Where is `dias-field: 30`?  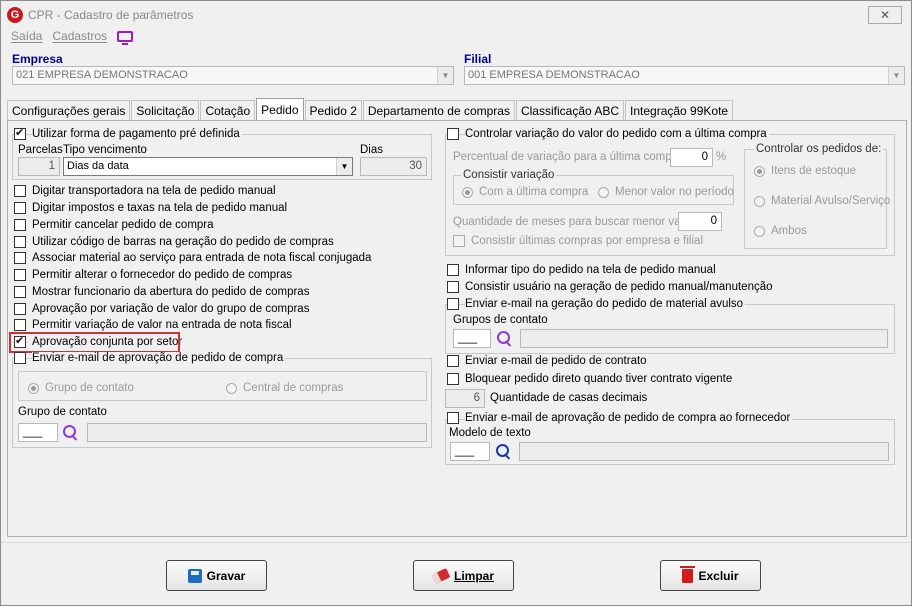
dias-field: 30 is located at coordinates (393, 166).